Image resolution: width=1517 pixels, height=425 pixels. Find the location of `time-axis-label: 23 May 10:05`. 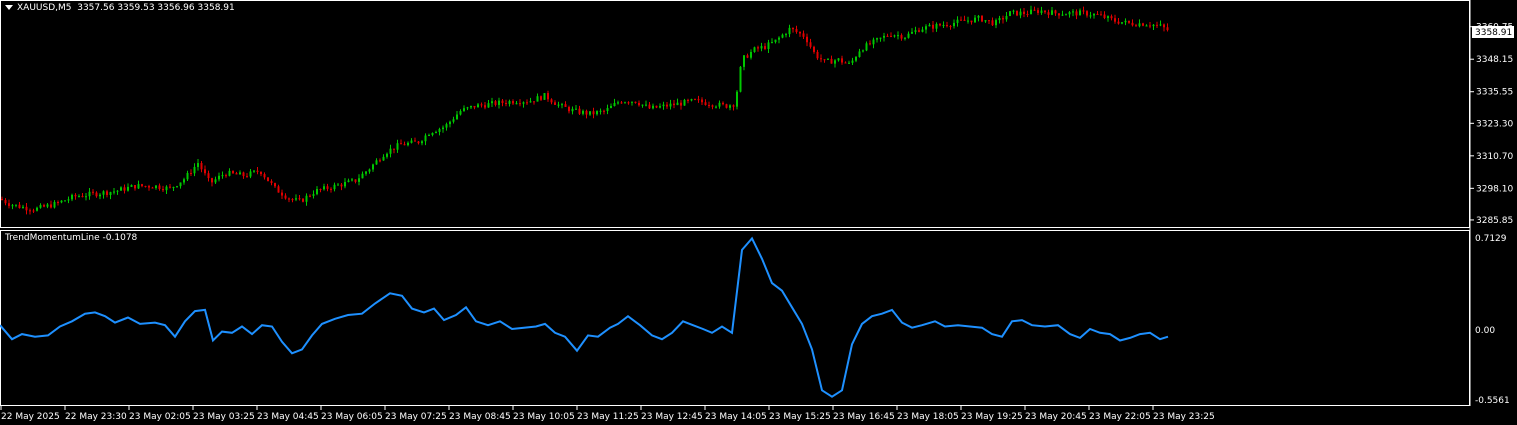

time-axis-label: 23 May 10:05 is located at coordinates (544, 417).